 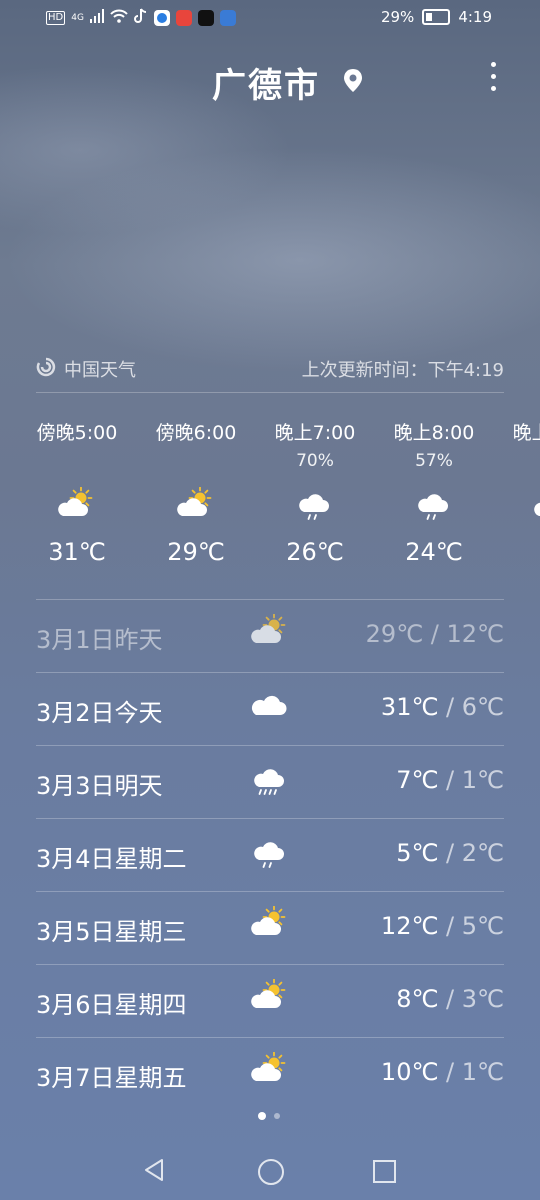 I want to click on daily-row: 3月7日星期五 10℃ / 1℃, so click(x=270, y=1073).